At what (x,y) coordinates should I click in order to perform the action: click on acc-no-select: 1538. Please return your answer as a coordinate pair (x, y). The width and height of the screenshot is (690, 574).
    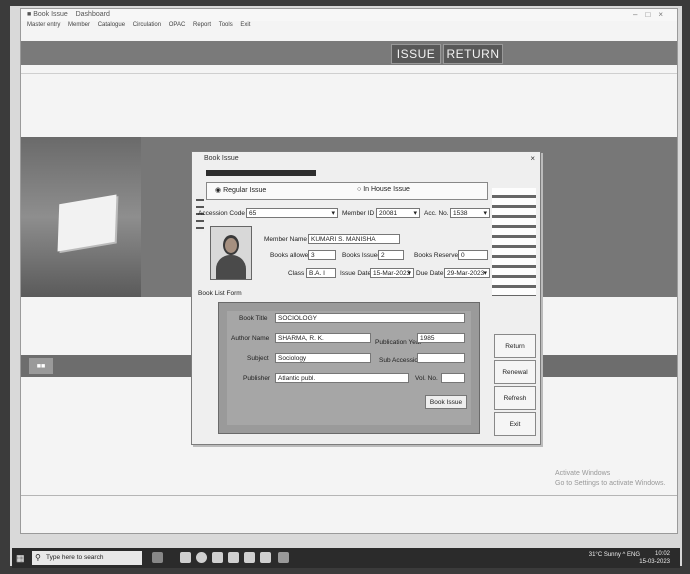
    Looking at the image, I should click on (470, 213).